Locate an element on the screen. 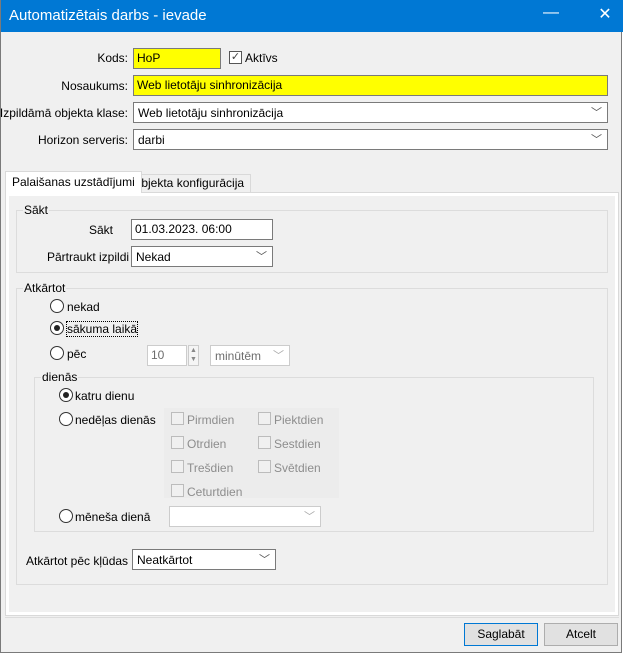  radio-nekad is located at coordinates (57, 306).